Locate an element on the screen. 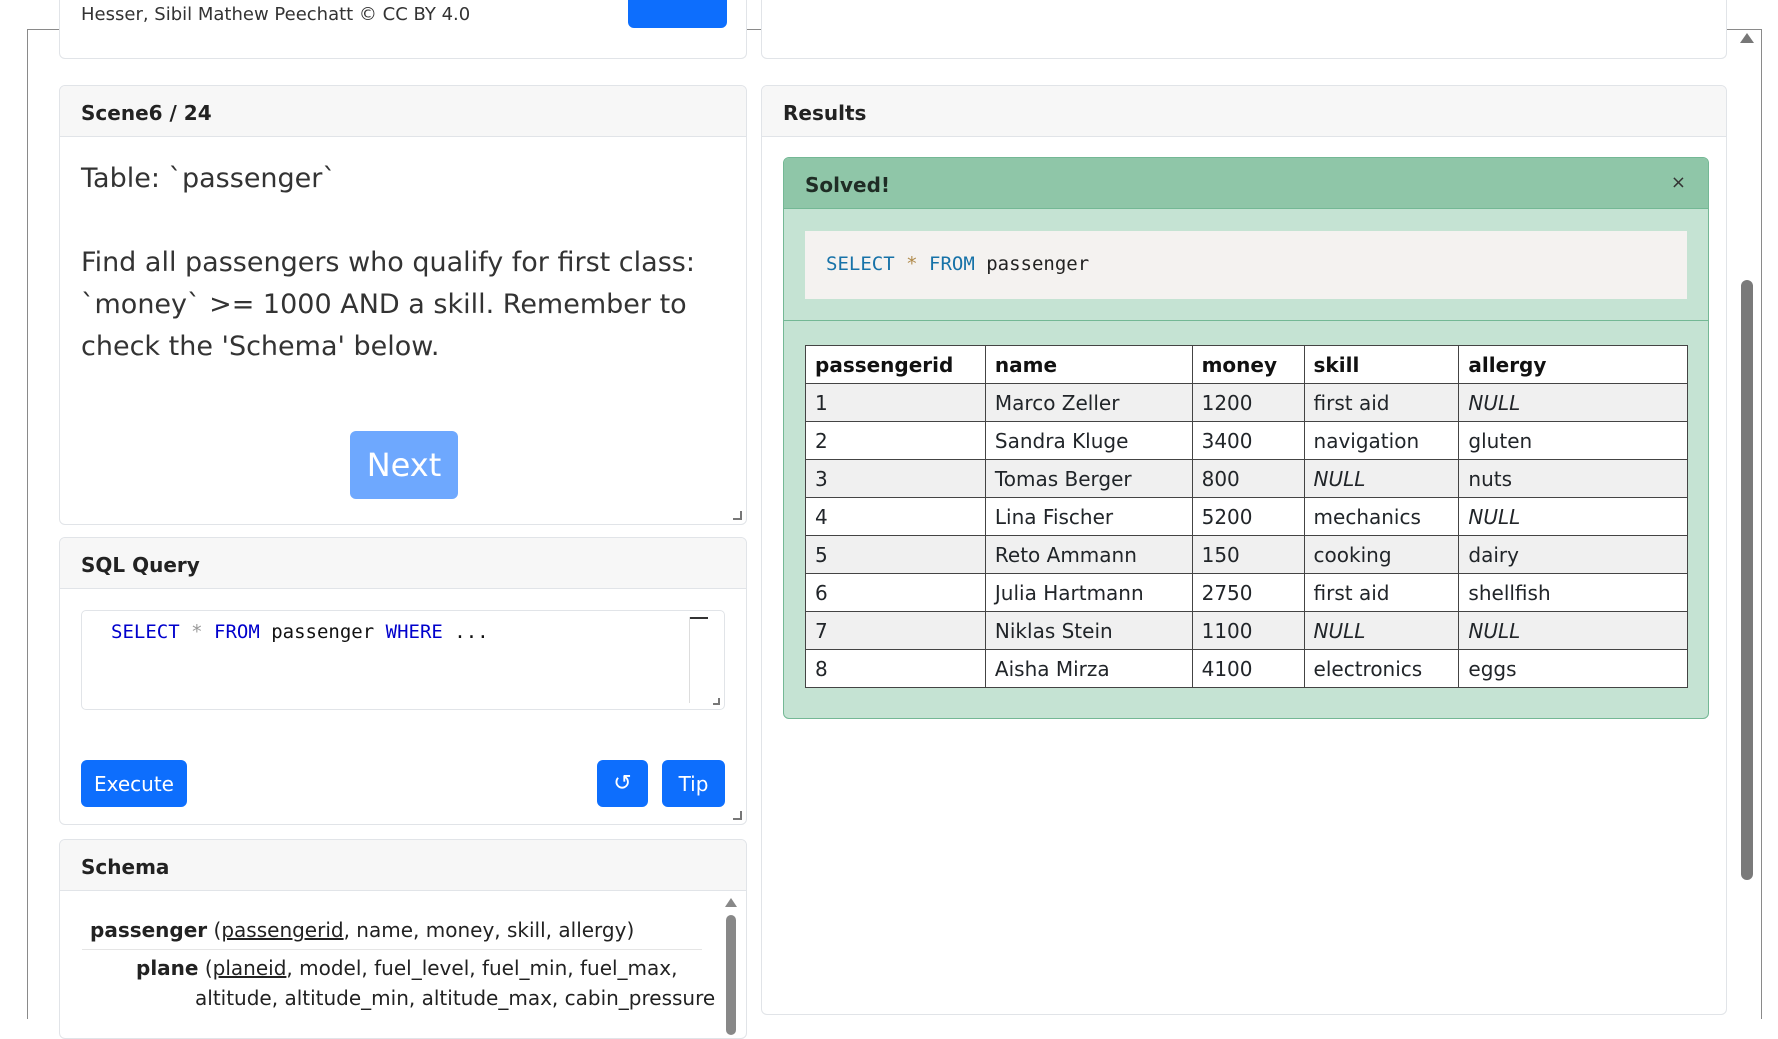  table-cell: 5200 is located at coordinates (1248, 516).